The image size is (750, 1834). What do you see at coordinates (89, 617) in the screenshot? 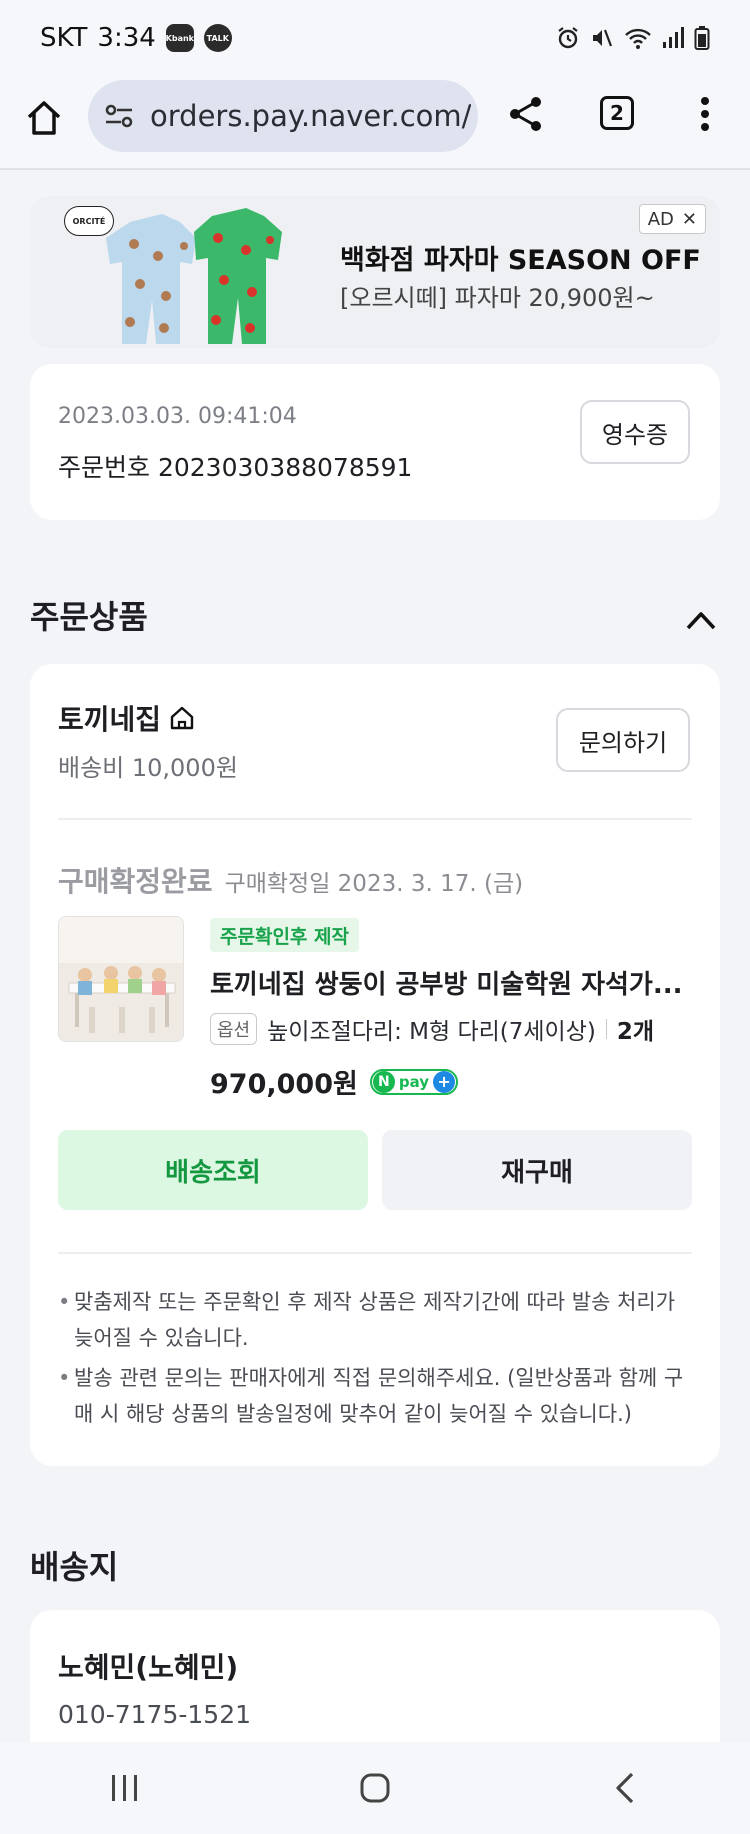
I see `products-section-title: 주문상품` at bounding box center [89, 617].